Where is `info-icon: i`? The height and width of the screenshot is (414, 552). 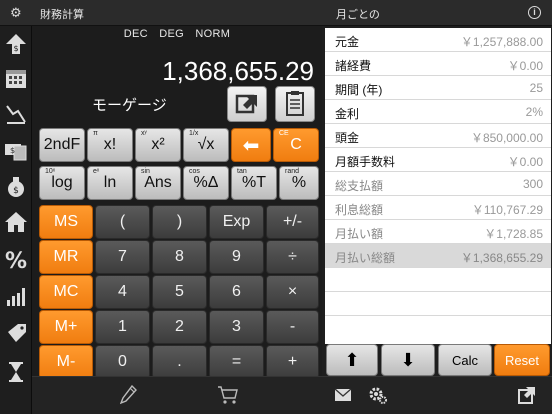
info-icon: i is located at coordinates (534, 12).